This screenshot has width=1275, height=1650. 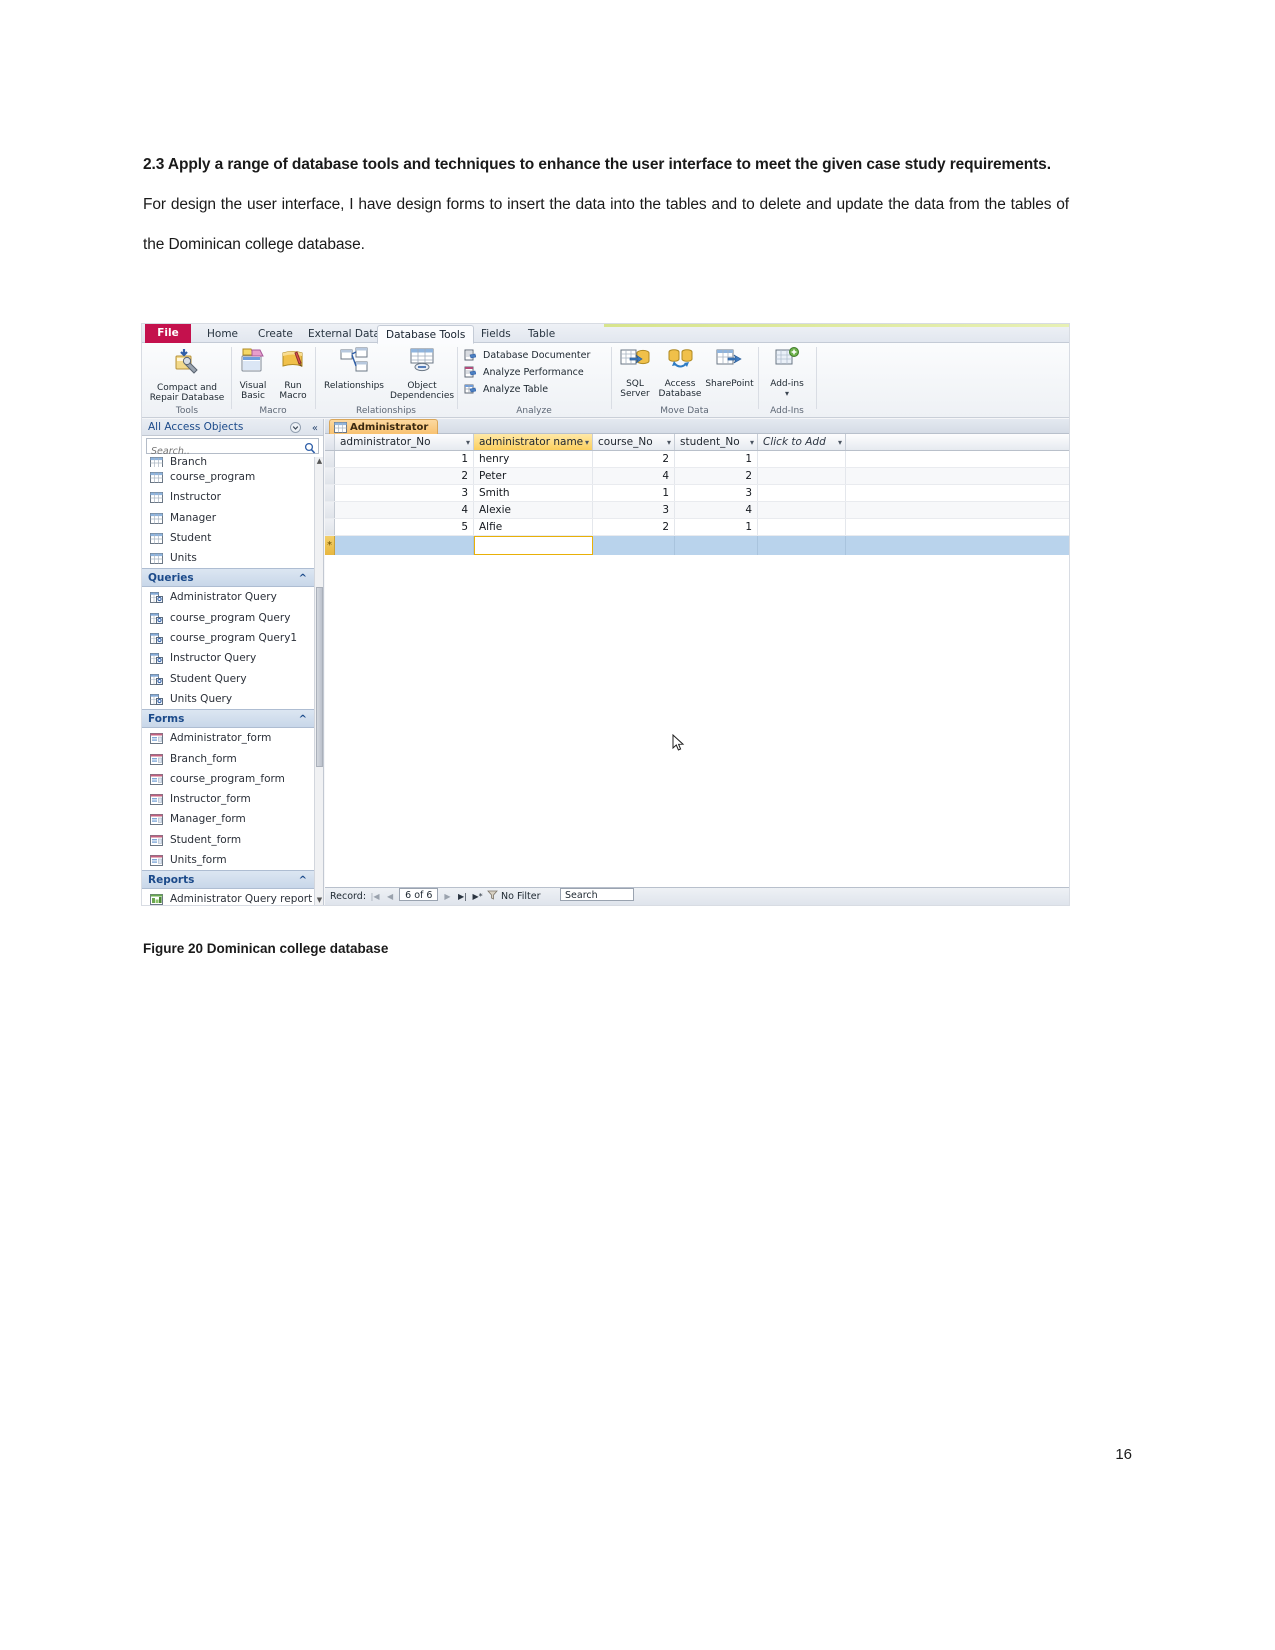 I want to click on visual-basic-button: Visual Basic, so click(x=253, y=374).